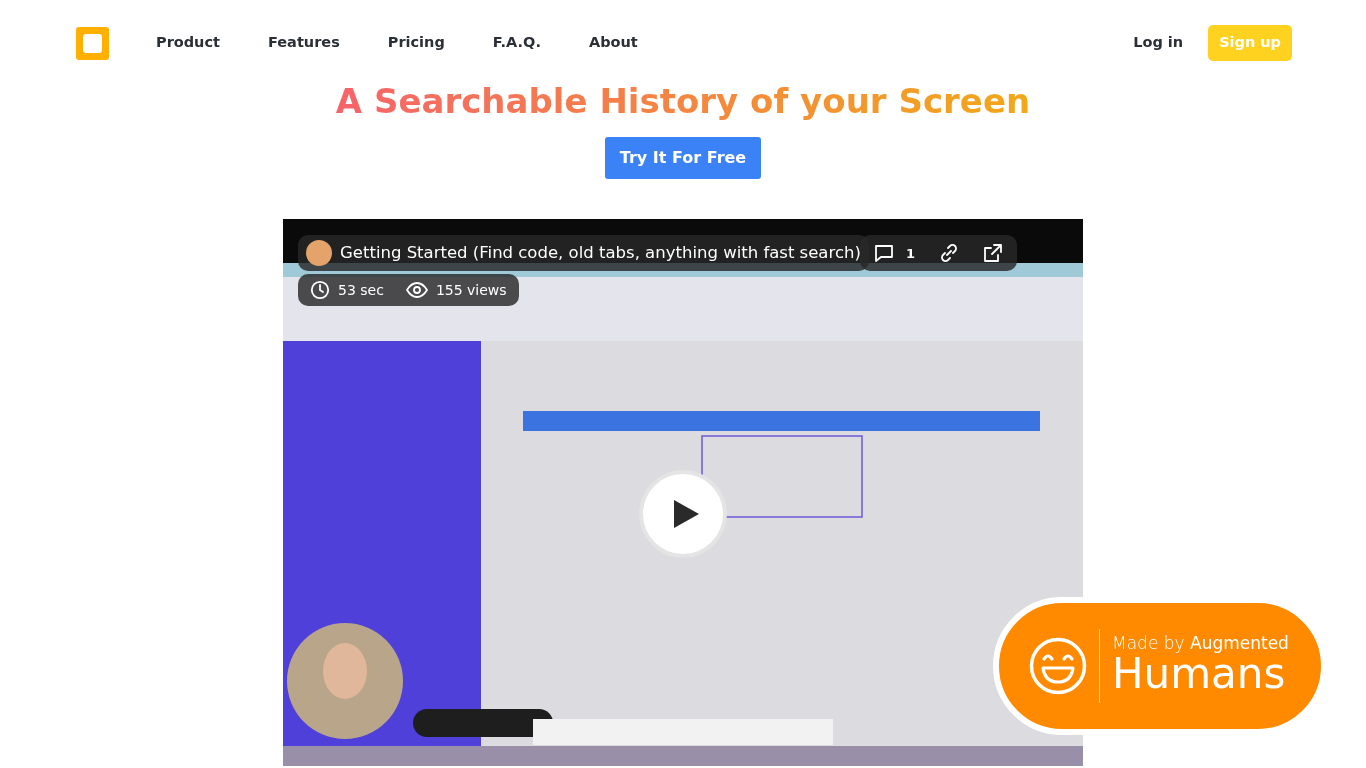 The height and width of the screenshot is (768, 1366). I want to click on nav-link: Pricing, so click(416, 43).